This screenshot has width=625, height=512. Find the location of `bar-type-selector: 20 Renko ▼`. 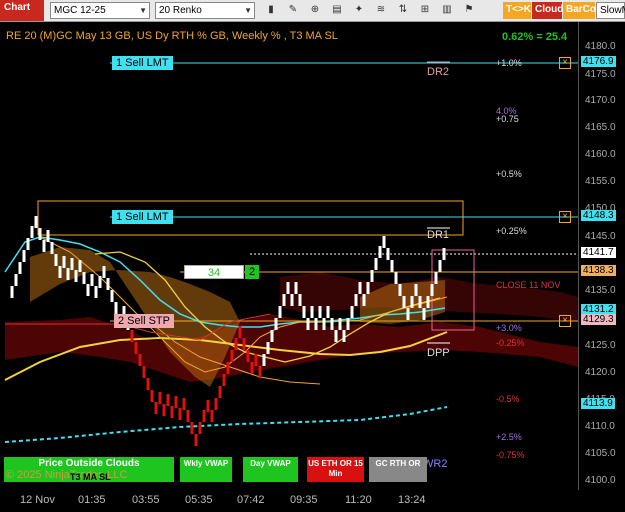

bar-type-selector: 20 Renko ▼ is located at coordinates (205, 10).